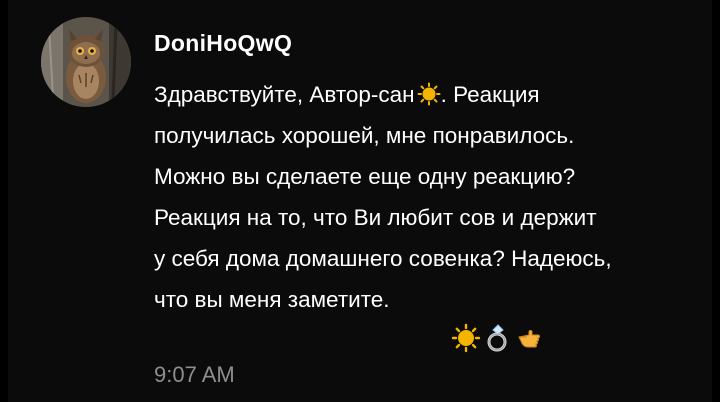  Describe the element at coordinates (375, 217) in the screenshot. I see `message-line: Реакция на то, что Ви любит сов и держит` at that location.